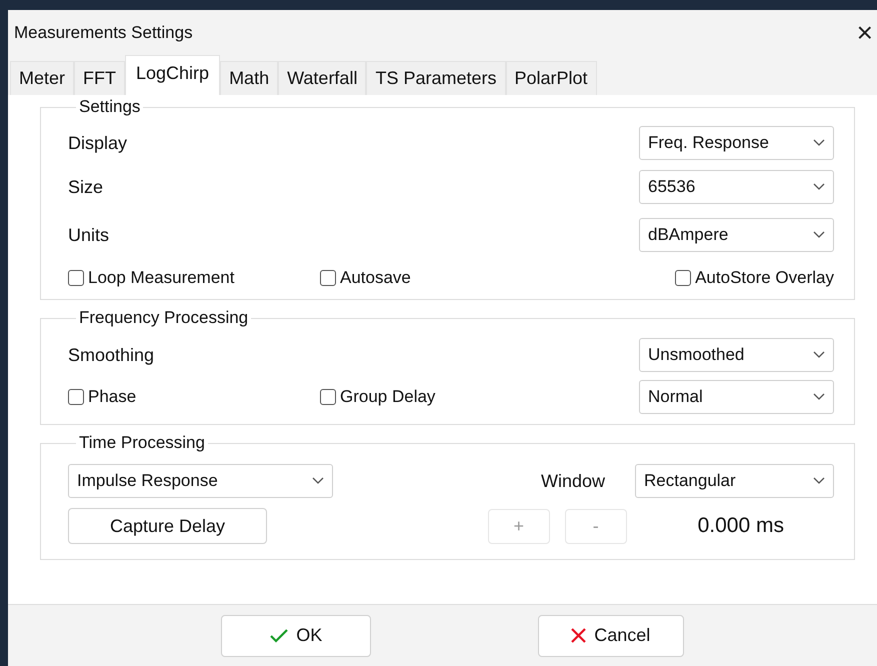 The image size is (877, 666). Describe the element at coordinates (167, 526) in the screenshot. I see `capture-delay-button: Capture Delay` at that location.